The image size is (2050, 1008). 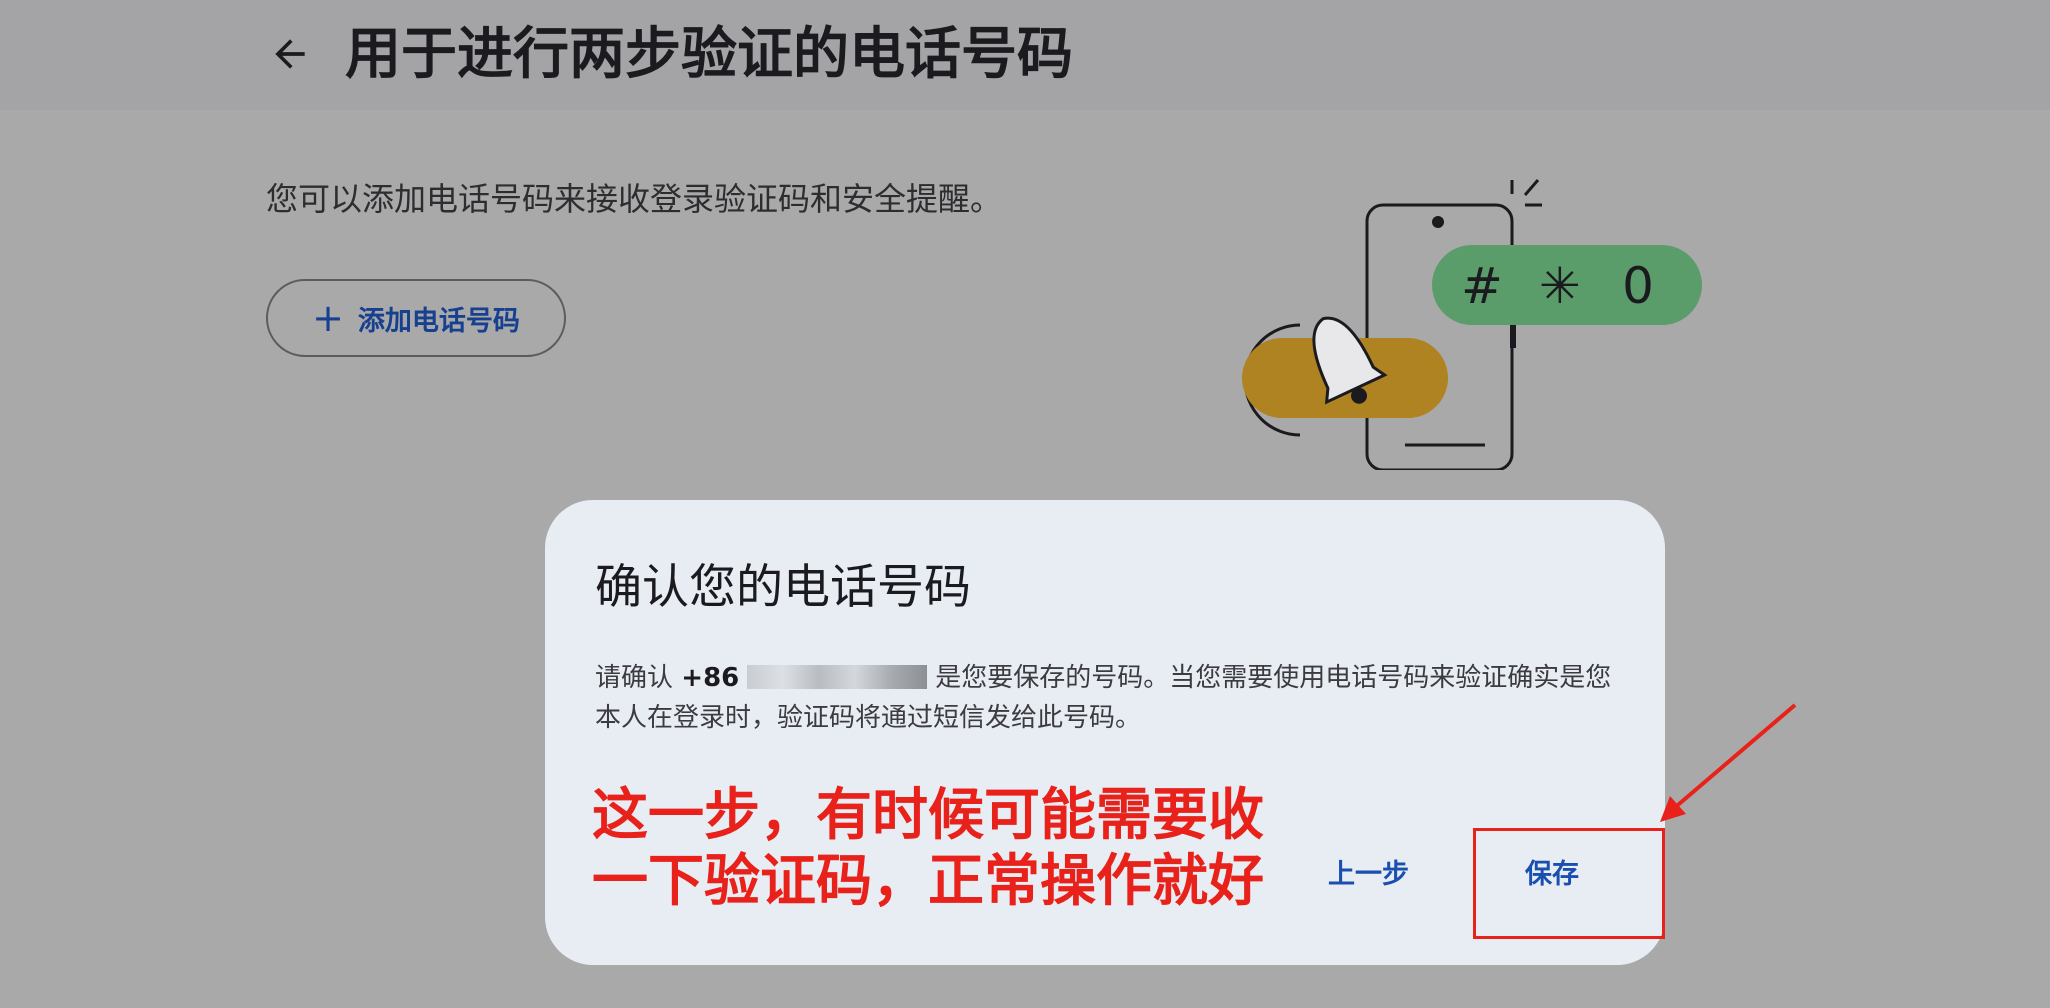 What do you see at coordinates (1472, 324) in the screenshot?
I see `phone-illustration: # ✳ 0` at bounding box center [1472, 324].